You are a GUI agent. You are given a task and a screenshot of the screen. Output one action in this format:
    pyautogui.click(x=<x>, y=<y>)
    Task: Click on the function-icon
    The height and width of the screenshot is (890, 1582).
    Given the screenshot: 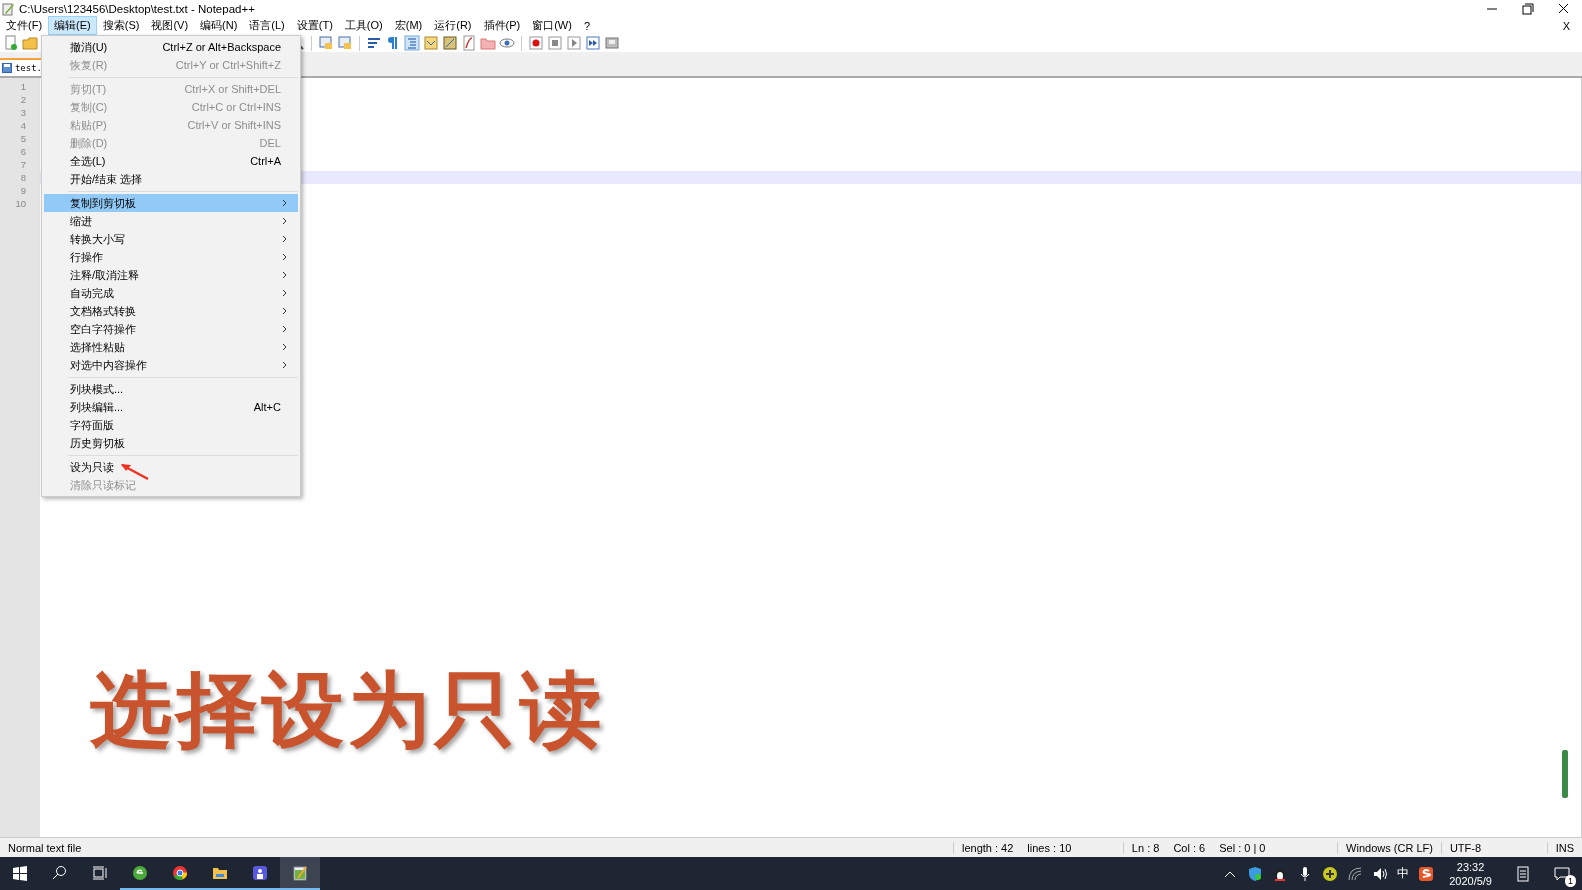 What is the action you would take?
    pyautogui.click(x=469, y=43)
    